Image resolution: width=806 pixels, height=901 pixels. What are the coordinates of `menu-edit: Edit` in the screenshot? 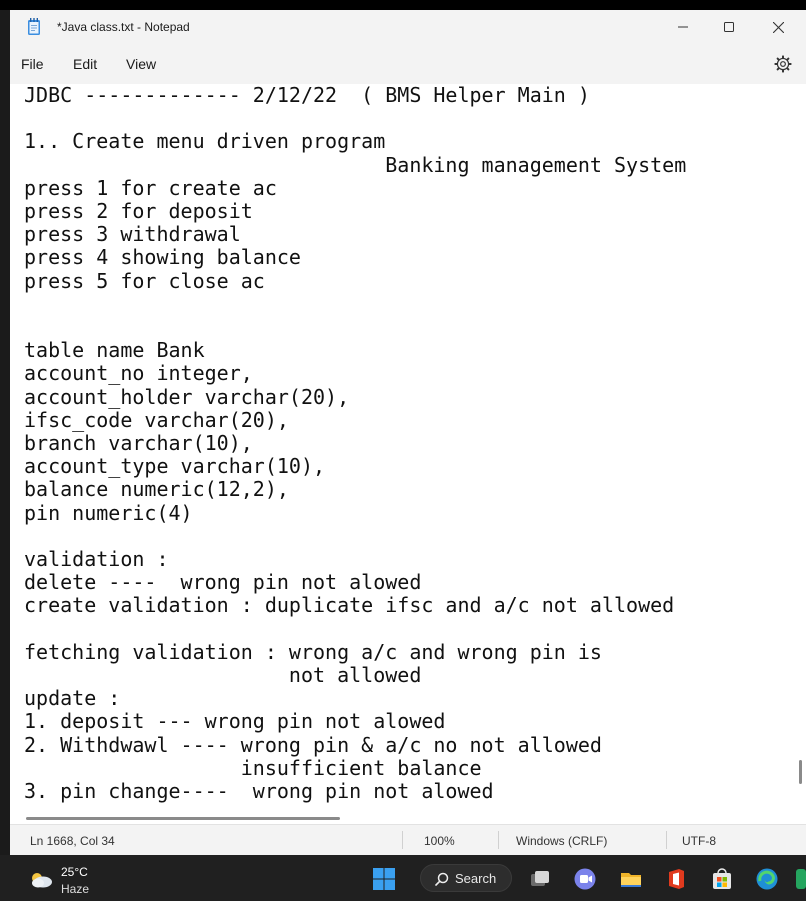 It's located at (85, 64).